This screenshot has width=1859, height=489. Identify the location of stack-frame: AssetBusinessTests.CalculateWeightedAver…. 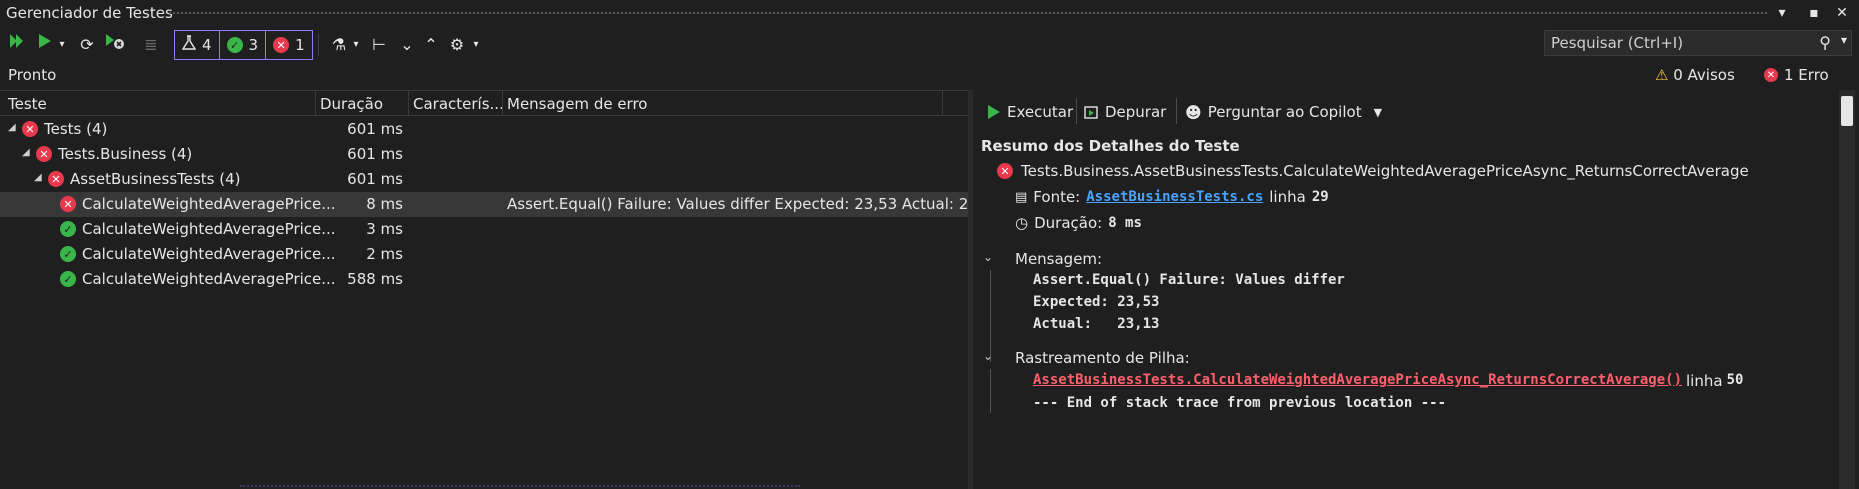
(1388, 381).